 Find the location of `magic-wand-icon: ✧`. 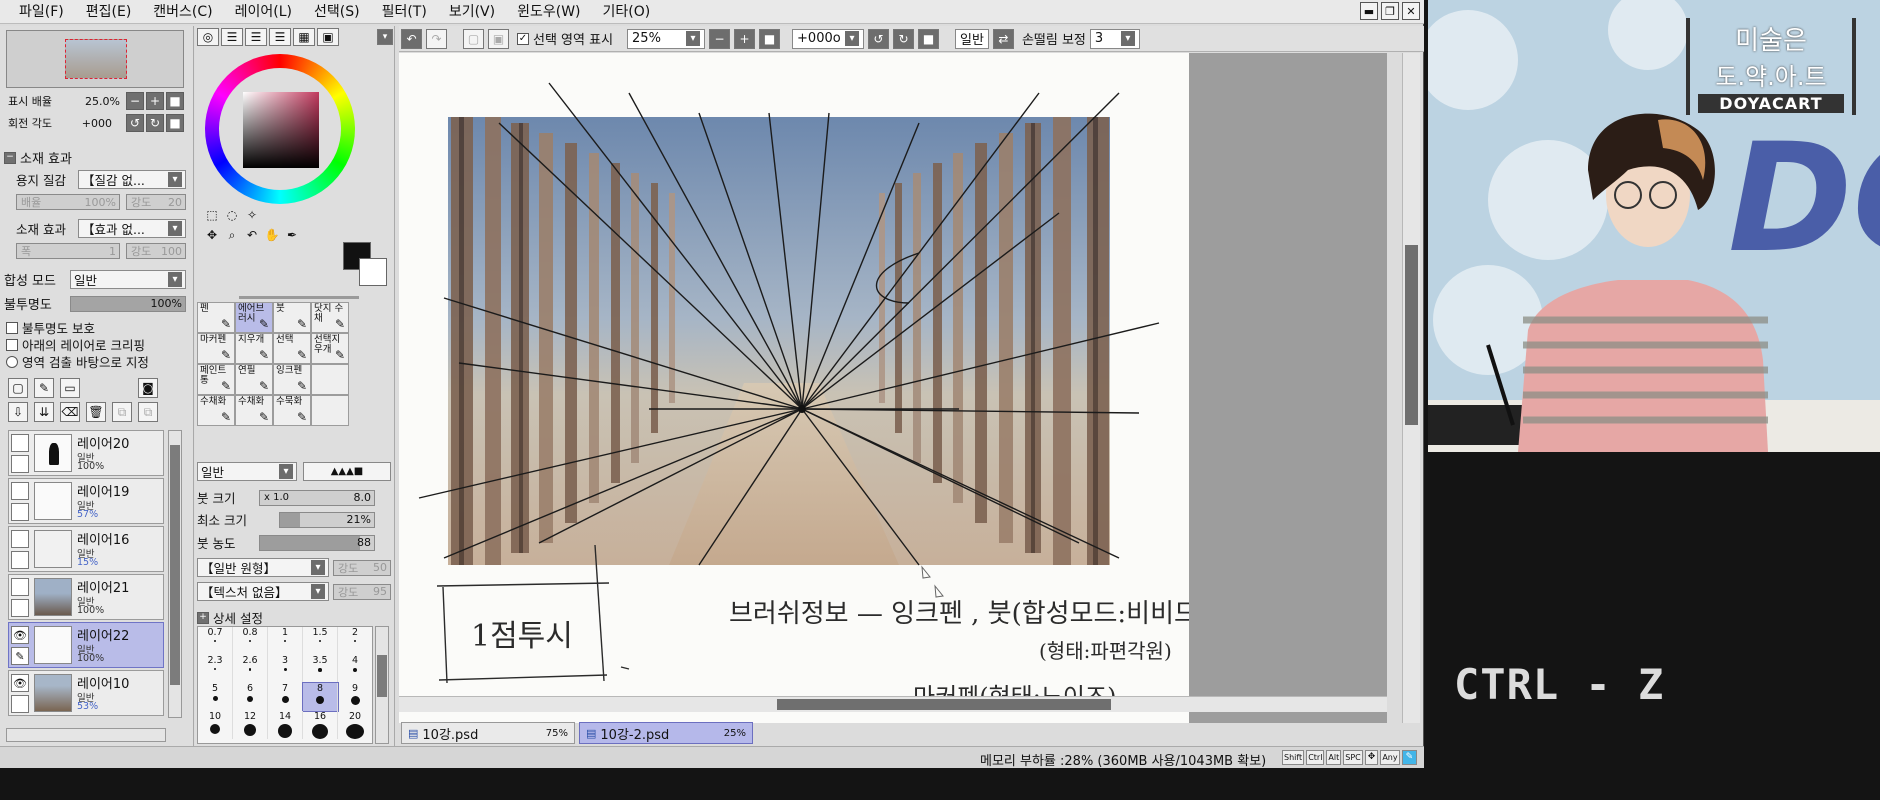

magic-wand-icon: ✧ is located at coordinates (252, 215).